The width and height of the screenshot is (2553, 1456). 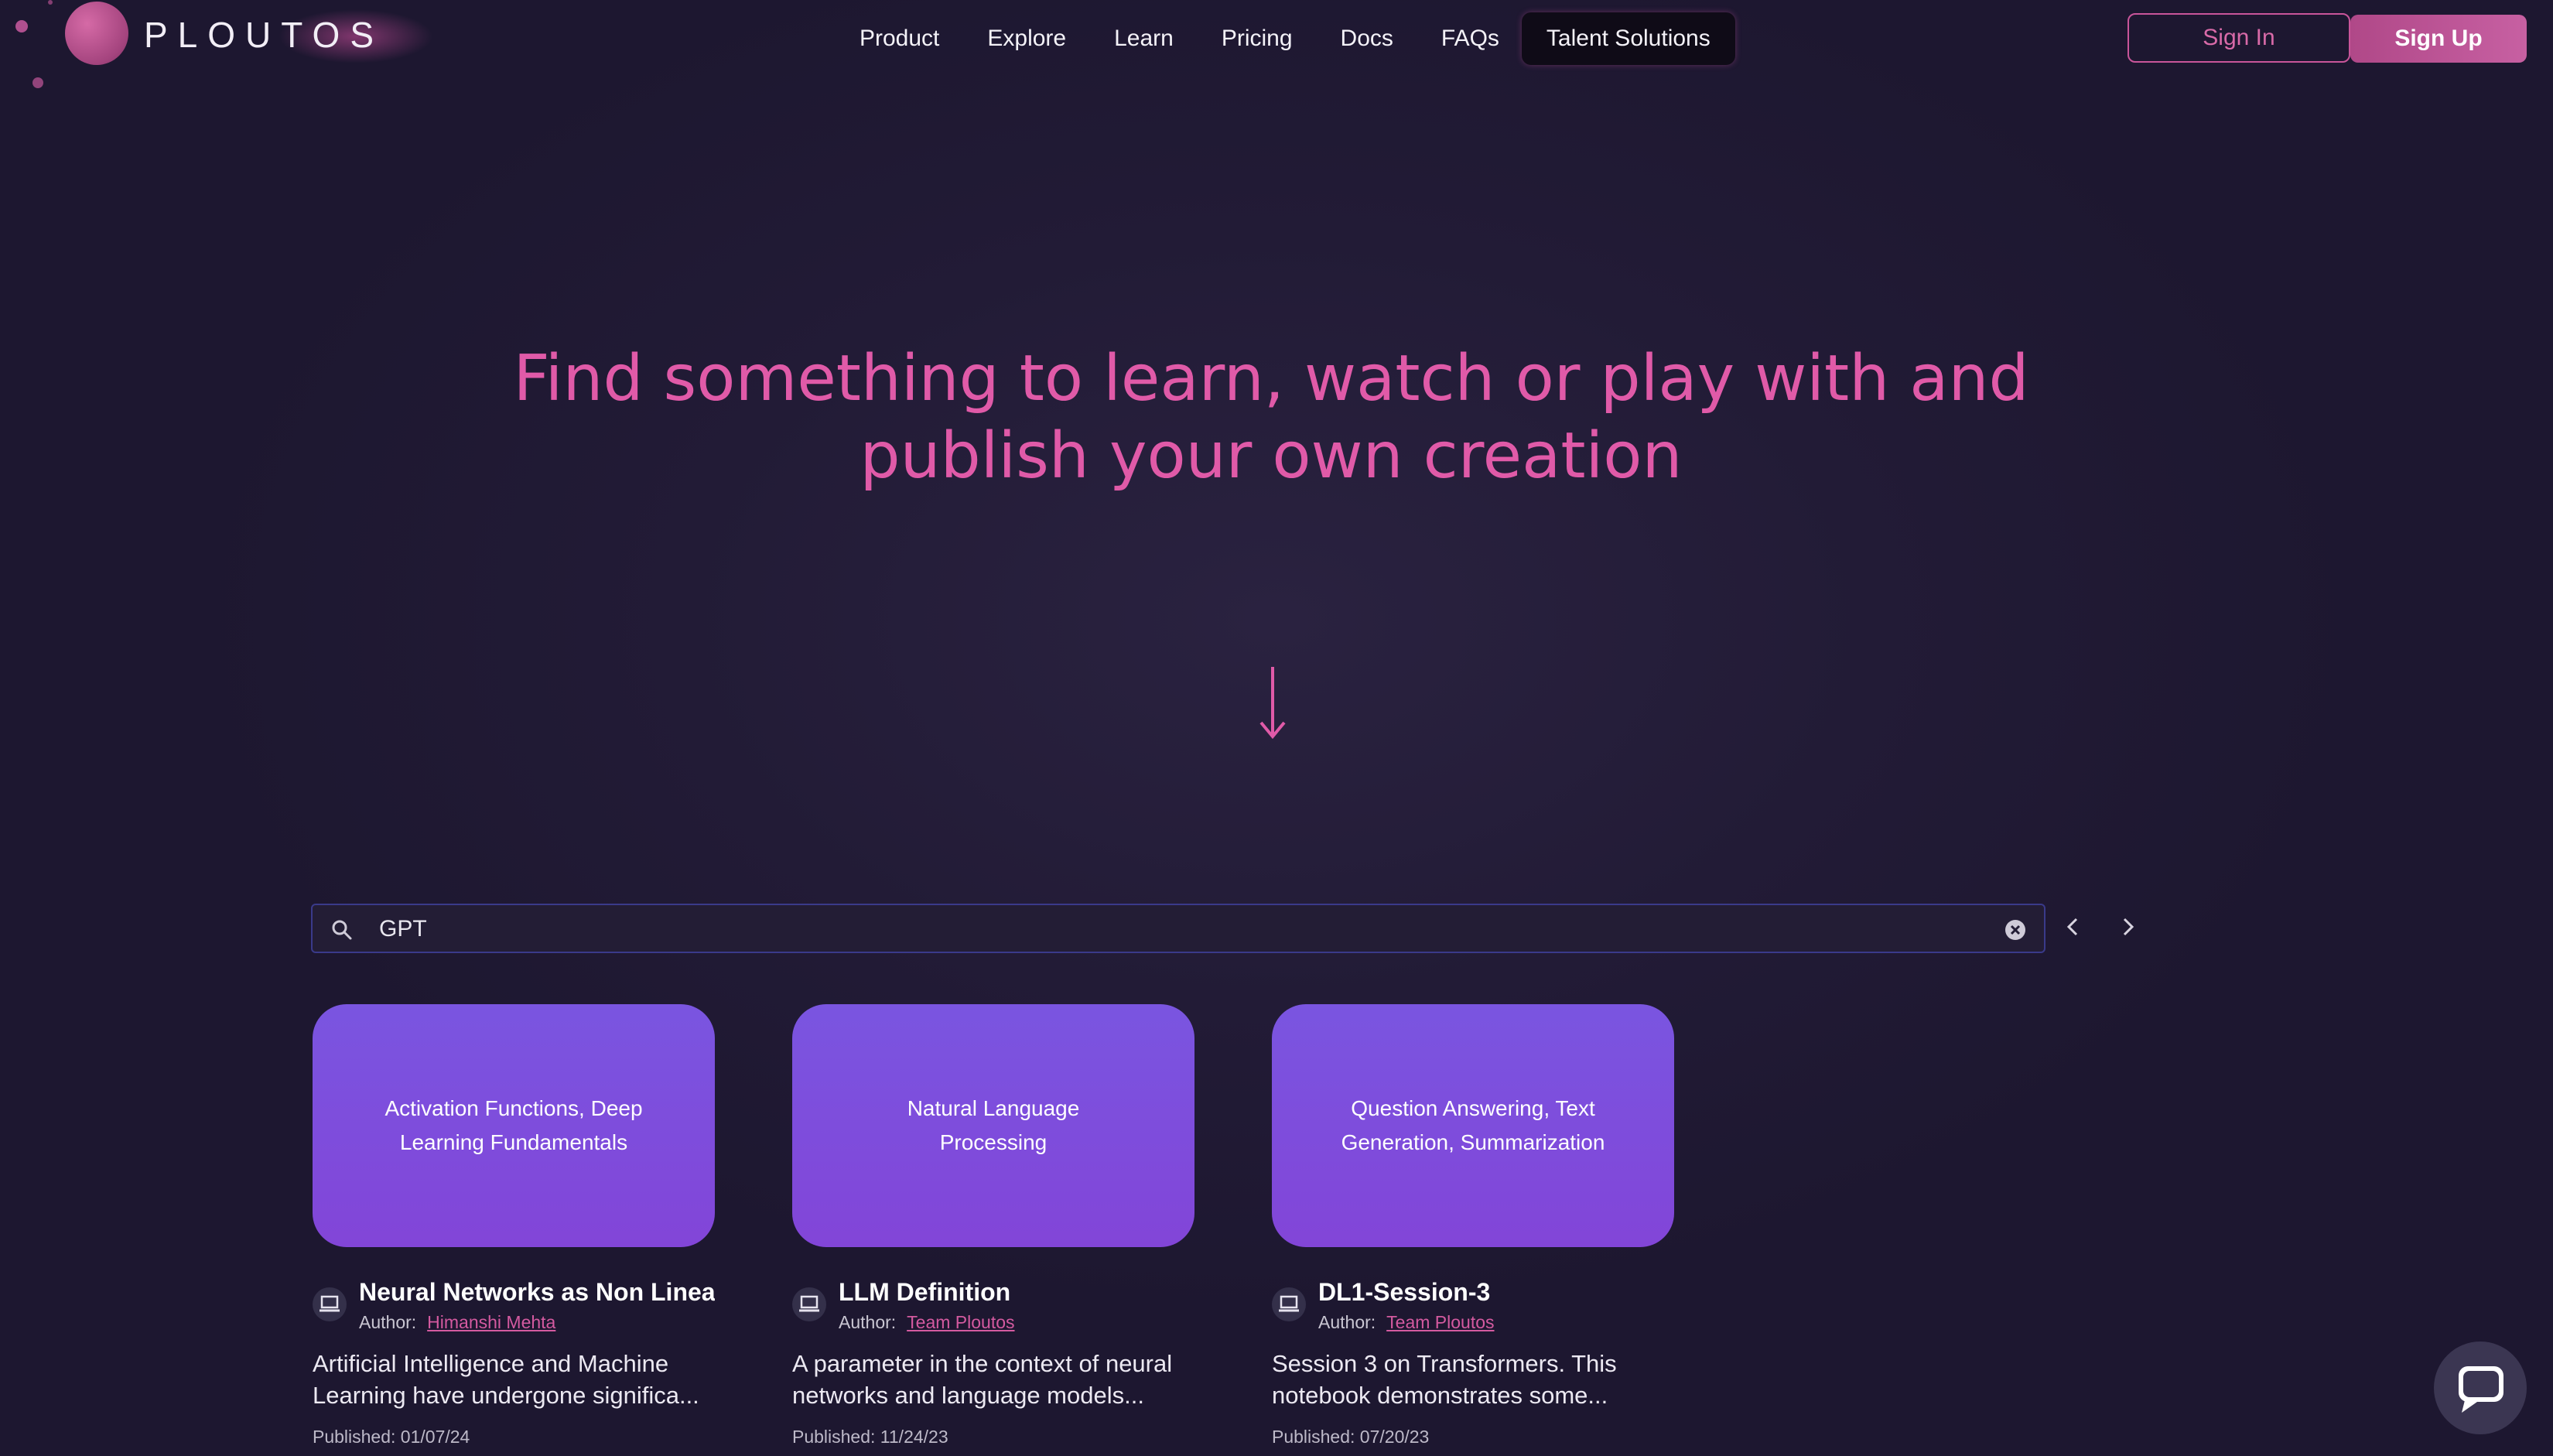 What do you see at coordinates (342, 930) in the screenshot?
I see `search-icon` at bounding box center [342, 930].